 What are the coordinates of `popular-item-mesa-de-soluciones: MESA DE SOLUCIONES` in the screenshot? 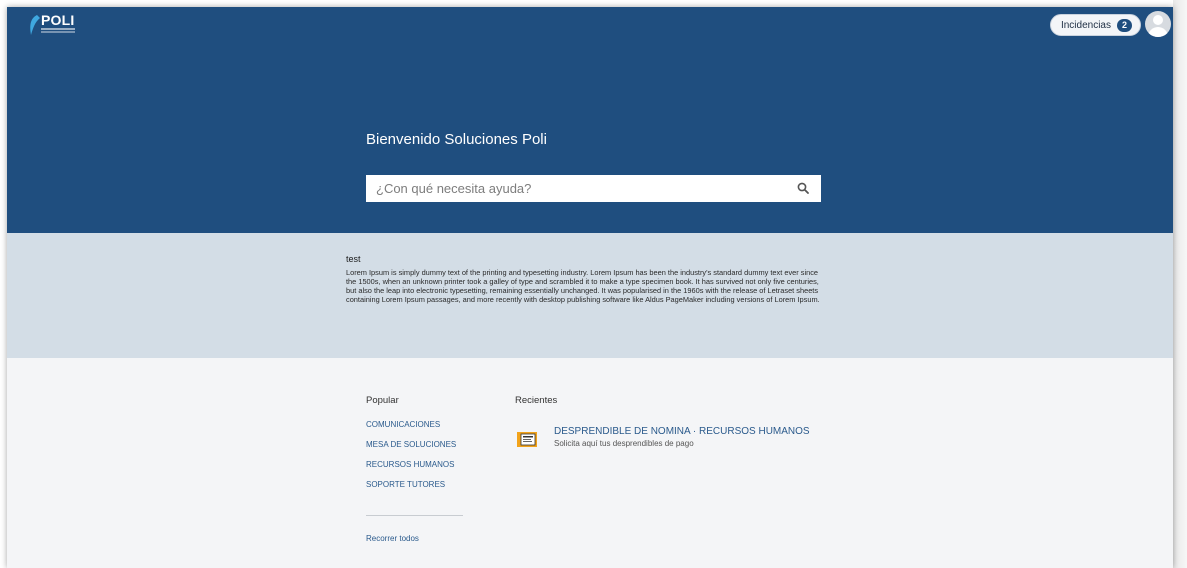 It's located at (411, 449).